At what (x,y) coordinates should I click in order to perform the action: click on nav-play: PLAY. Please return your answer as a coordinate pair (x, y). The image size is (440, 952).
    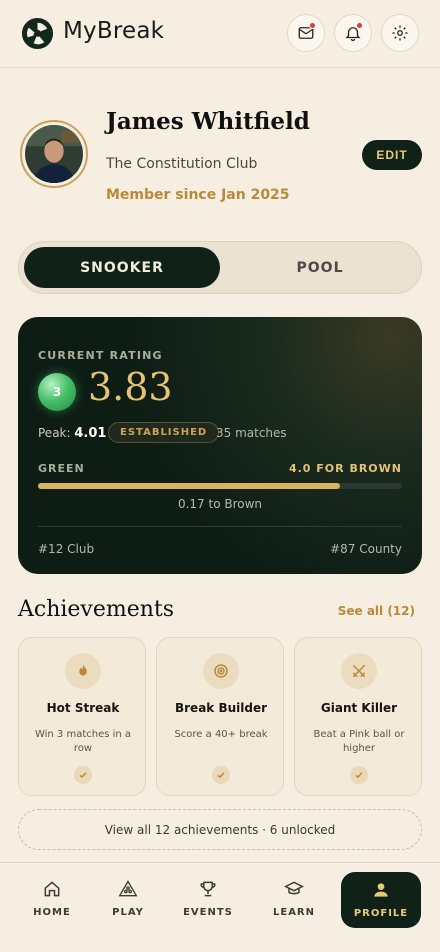
    Looking at the image, I should click on (128, 900).